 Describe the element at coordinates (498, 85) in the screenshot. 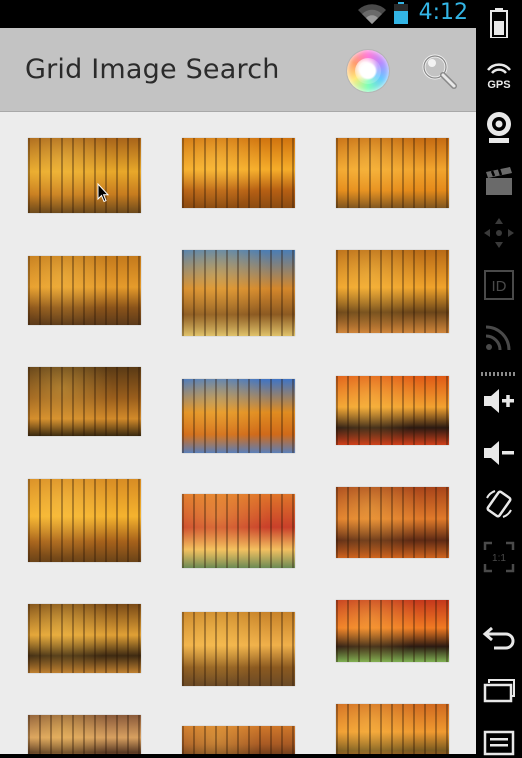

I see `gps-label: GPS` at that location.